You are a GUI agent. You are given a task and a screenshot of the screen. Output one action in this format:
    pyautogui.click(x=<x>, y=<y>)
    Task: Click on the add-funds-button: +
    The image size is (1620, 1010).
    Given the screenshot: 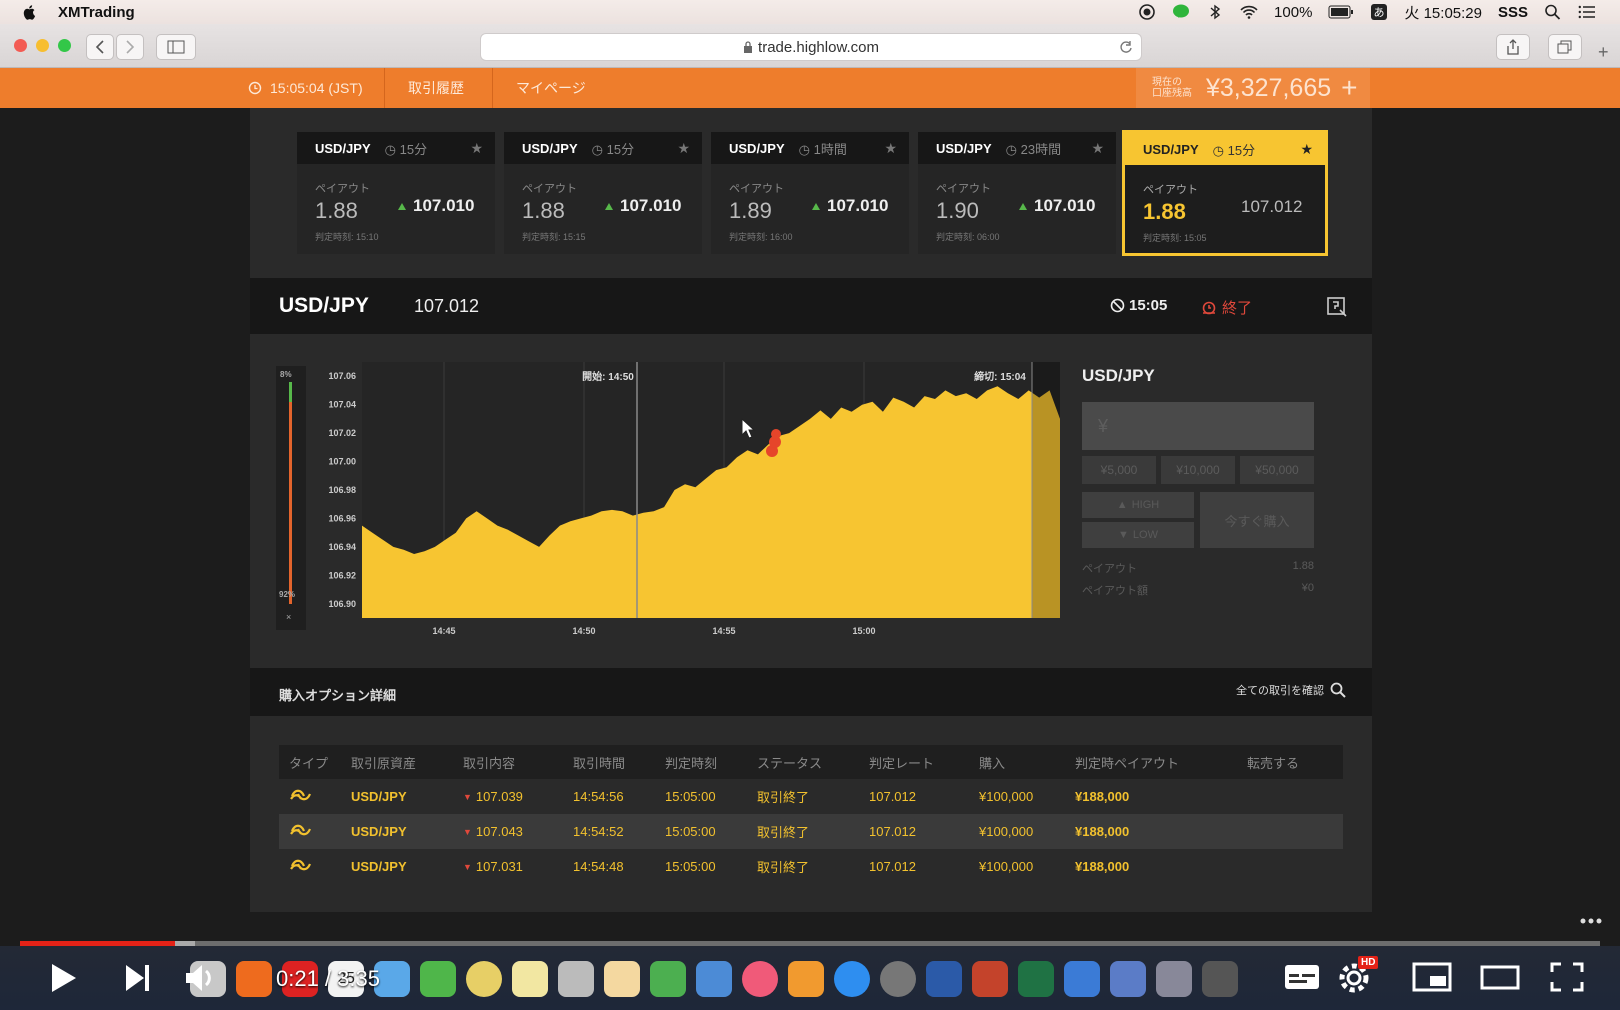 What is the action you would take?
    pyautogui.click(x=1349, y=88)
    